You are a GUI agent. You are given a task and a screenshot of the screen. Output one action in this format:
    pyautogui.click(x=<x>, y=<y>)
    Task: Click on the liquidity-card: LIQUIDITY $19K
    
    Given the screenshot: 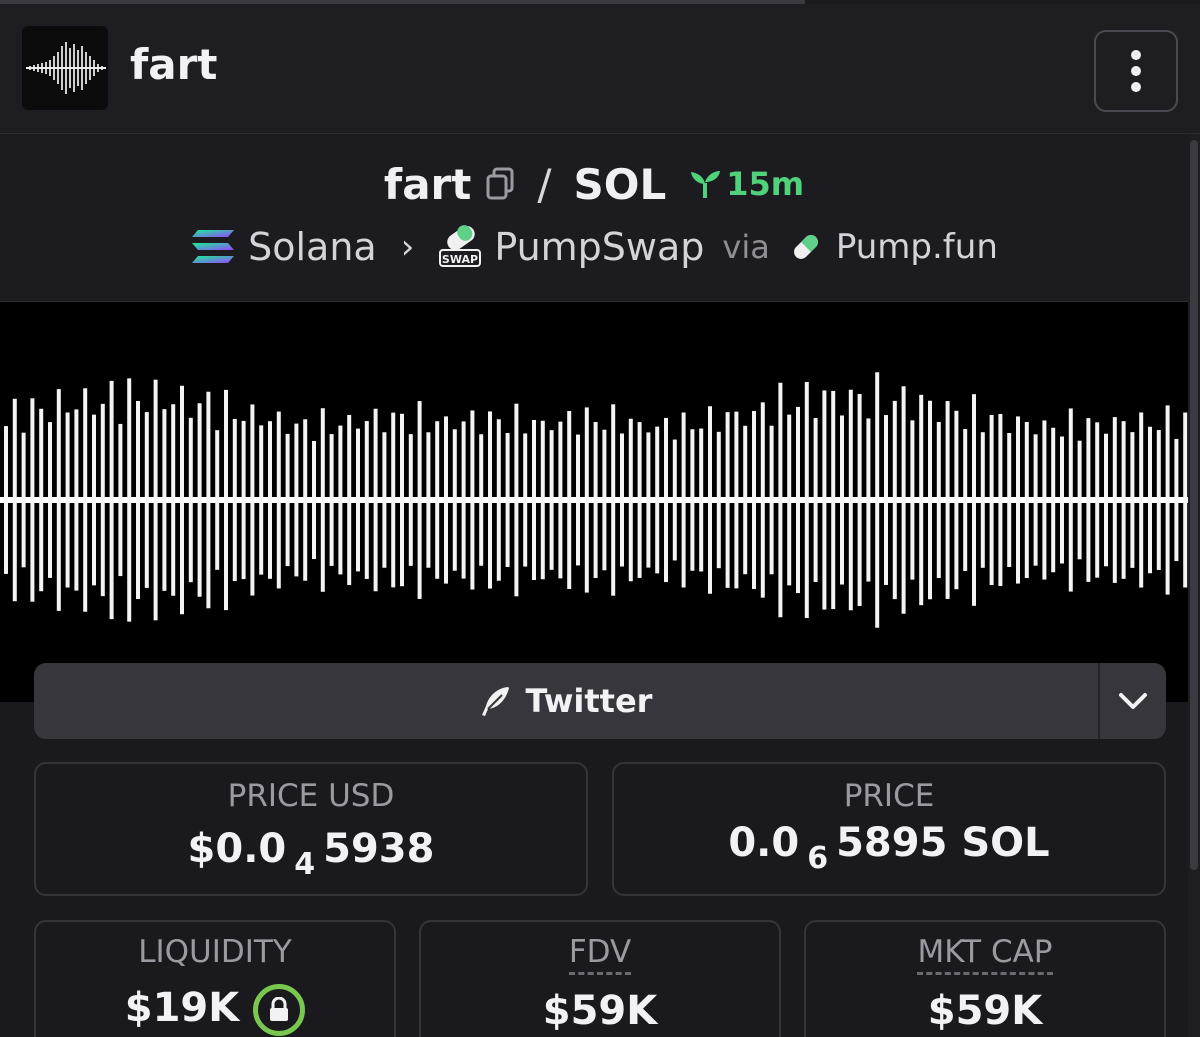 What is the action you would take?
    pyautogui.click(x=215, y=978)
    